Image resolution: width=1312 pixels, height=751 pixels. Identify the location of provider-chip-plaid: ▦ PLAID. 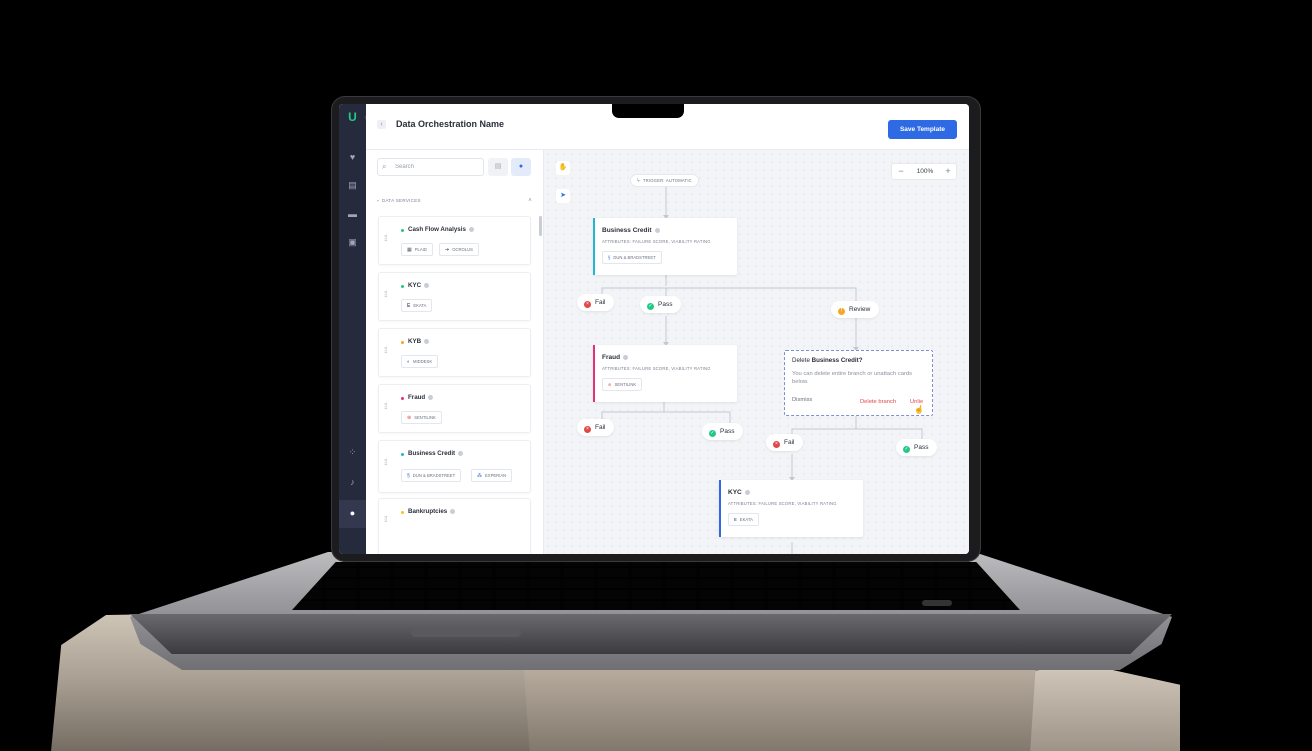
(417, 249).